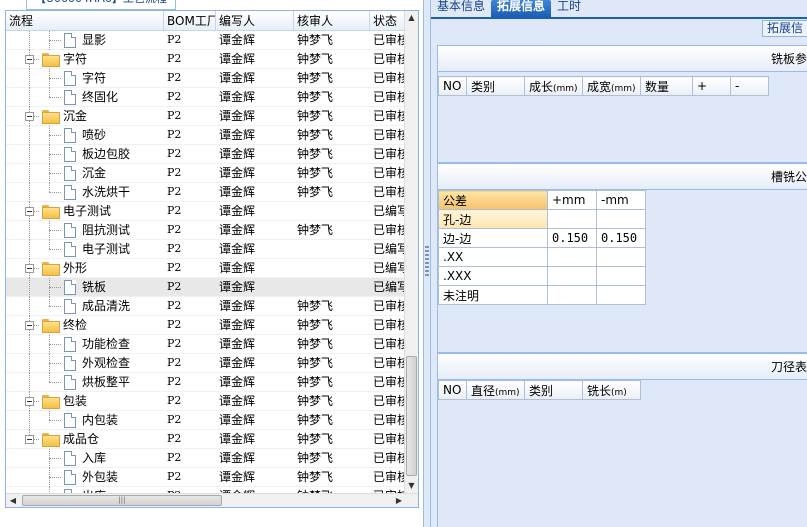  What do you see at coordinates (85, 458) in the screenshot?
I see `process-name-cell: 入库` at bounding box center [85, 458].